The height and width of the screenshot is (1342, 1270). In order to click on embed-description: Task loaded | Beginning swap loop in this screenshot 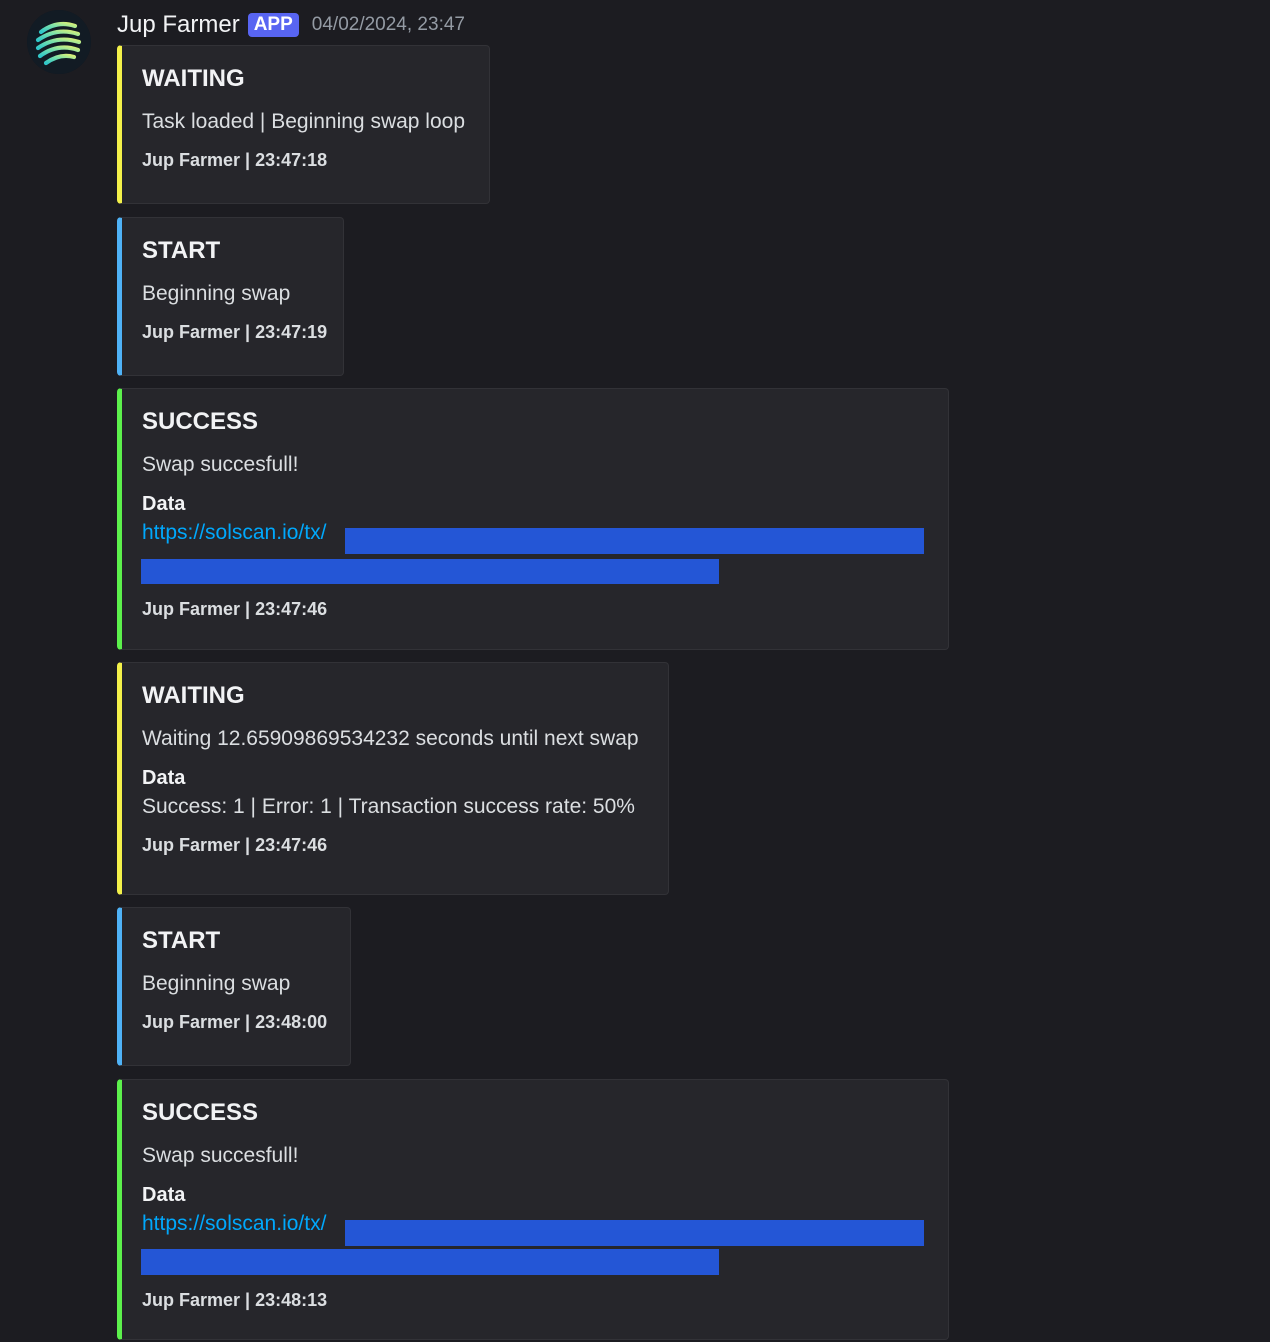, I will do `click(304, 121)`.